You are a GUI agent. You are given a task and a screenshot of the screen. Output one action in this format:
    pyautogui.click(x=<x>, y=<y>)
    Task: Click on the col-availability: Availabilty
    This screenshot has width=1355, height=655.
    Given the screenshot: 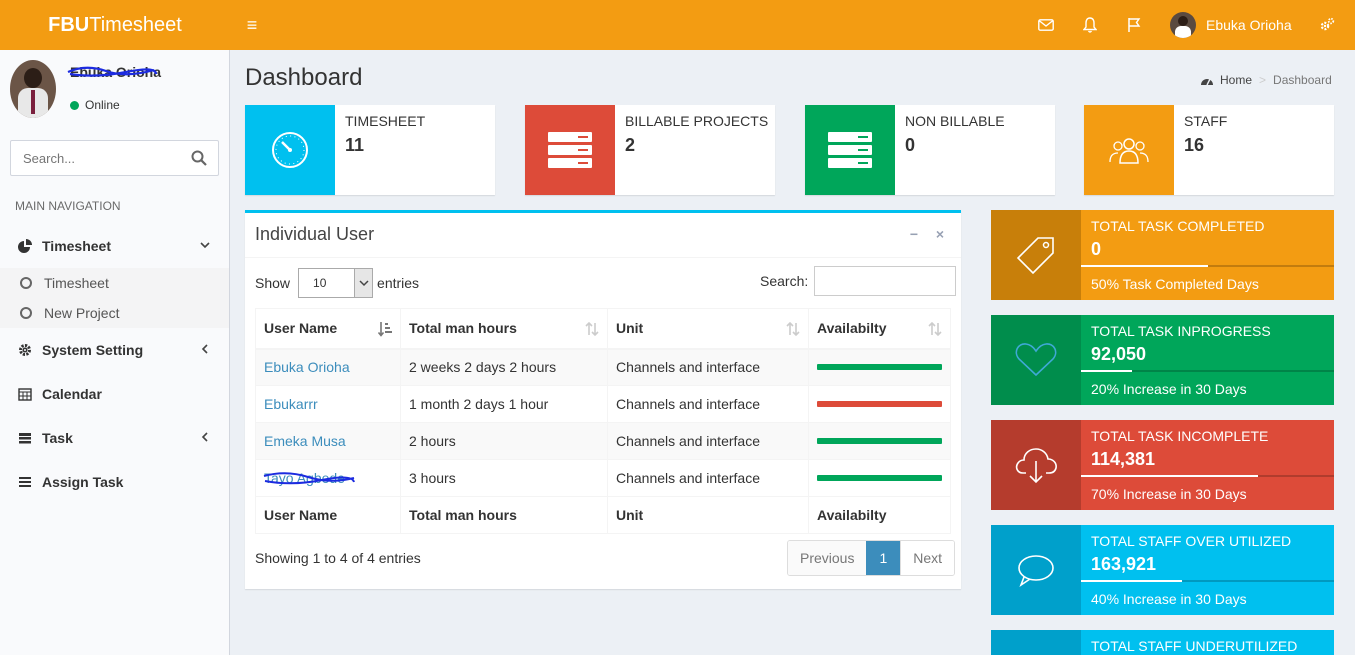 What is the action you would take?
    pyautogui.click(x=879, y=329)
    